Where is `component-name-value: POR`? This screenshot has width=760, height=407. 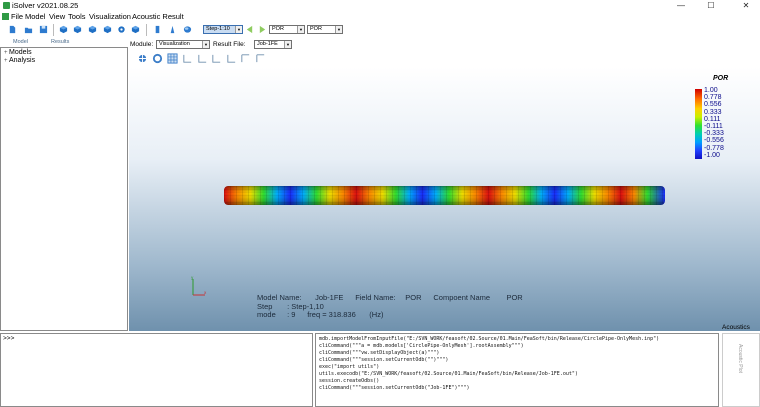
component-name-value: POR is located at coordinates (514, 297).